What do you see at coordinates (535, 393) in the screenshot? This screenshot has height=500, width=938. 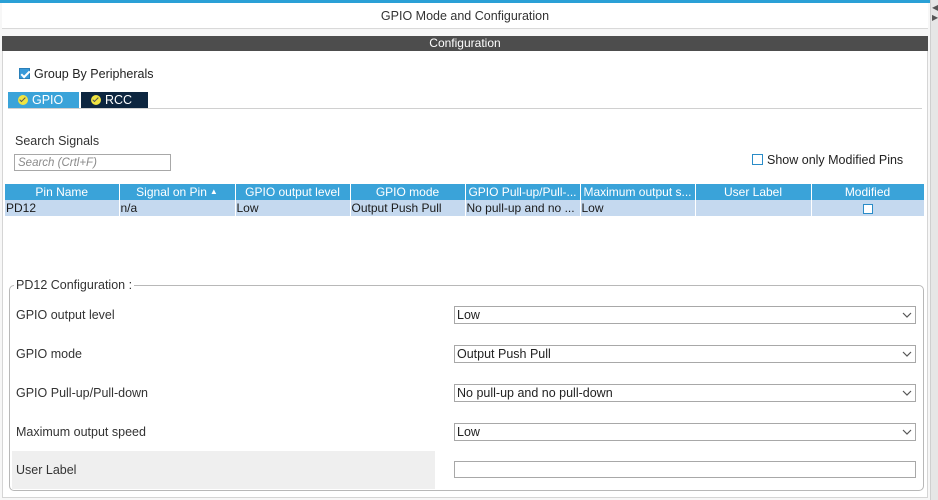 I see `gpio-pull-value: No pull-up and no pull-down` at bounding box center [535, 393].